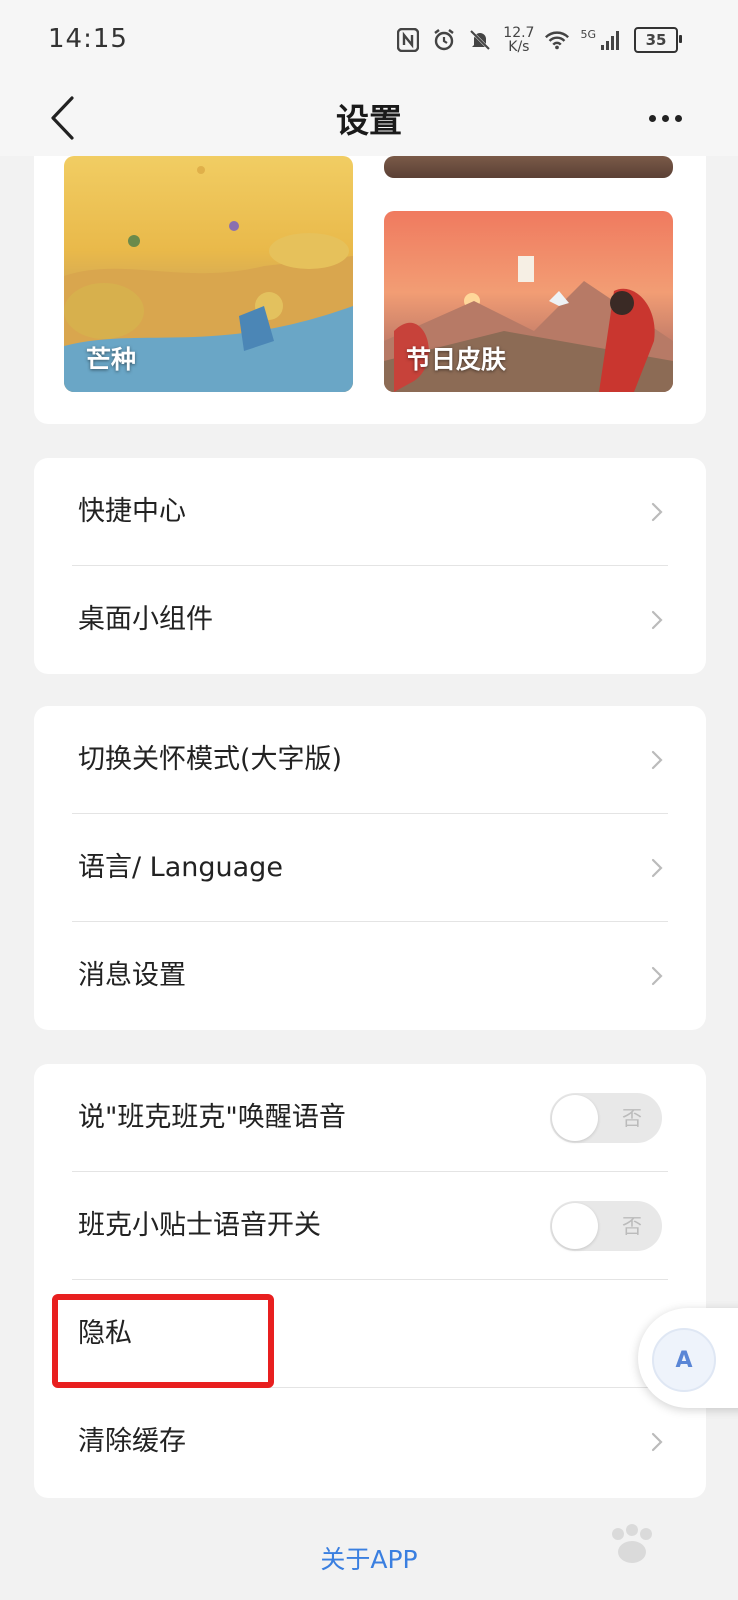  Describe the element at coordinates (408, 40) in the screenshot. I see `nfc-icon` at that location.